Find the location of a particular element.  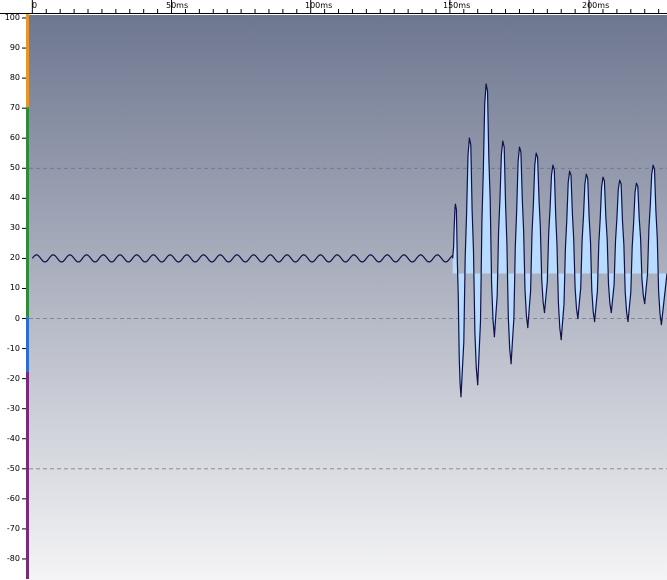

value-label: 0 is located at coordinates (17, 318).